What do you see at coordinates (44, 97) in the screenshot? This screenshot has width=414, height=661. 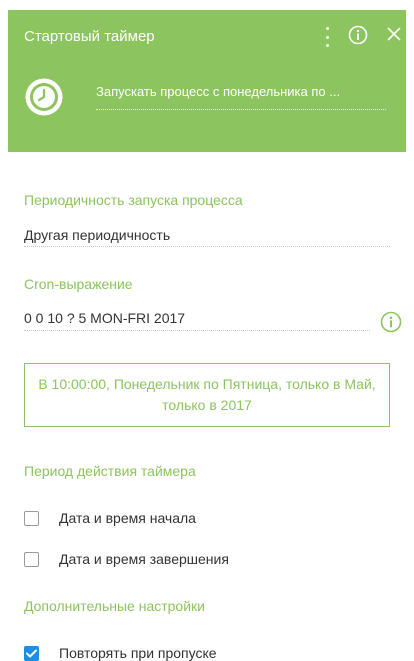 I see `clock-icon` at bounding box center [44, 97].